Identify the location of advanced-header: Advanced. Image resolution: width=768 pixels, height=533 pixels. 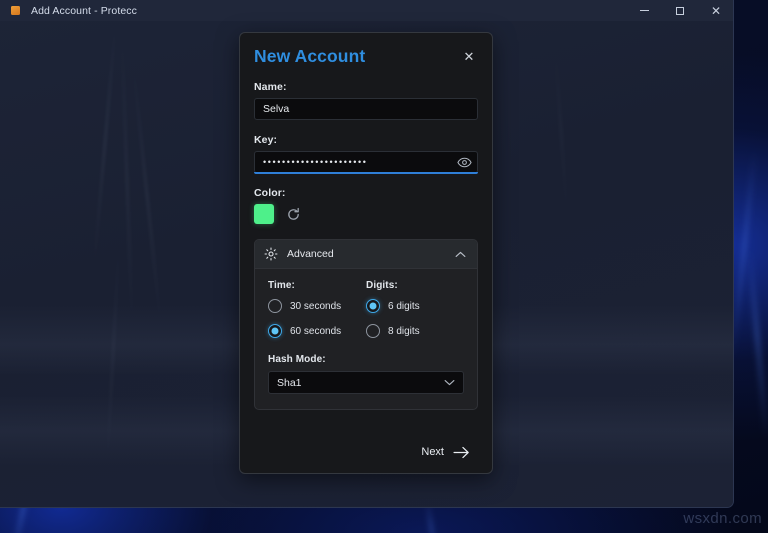
(366, 254).